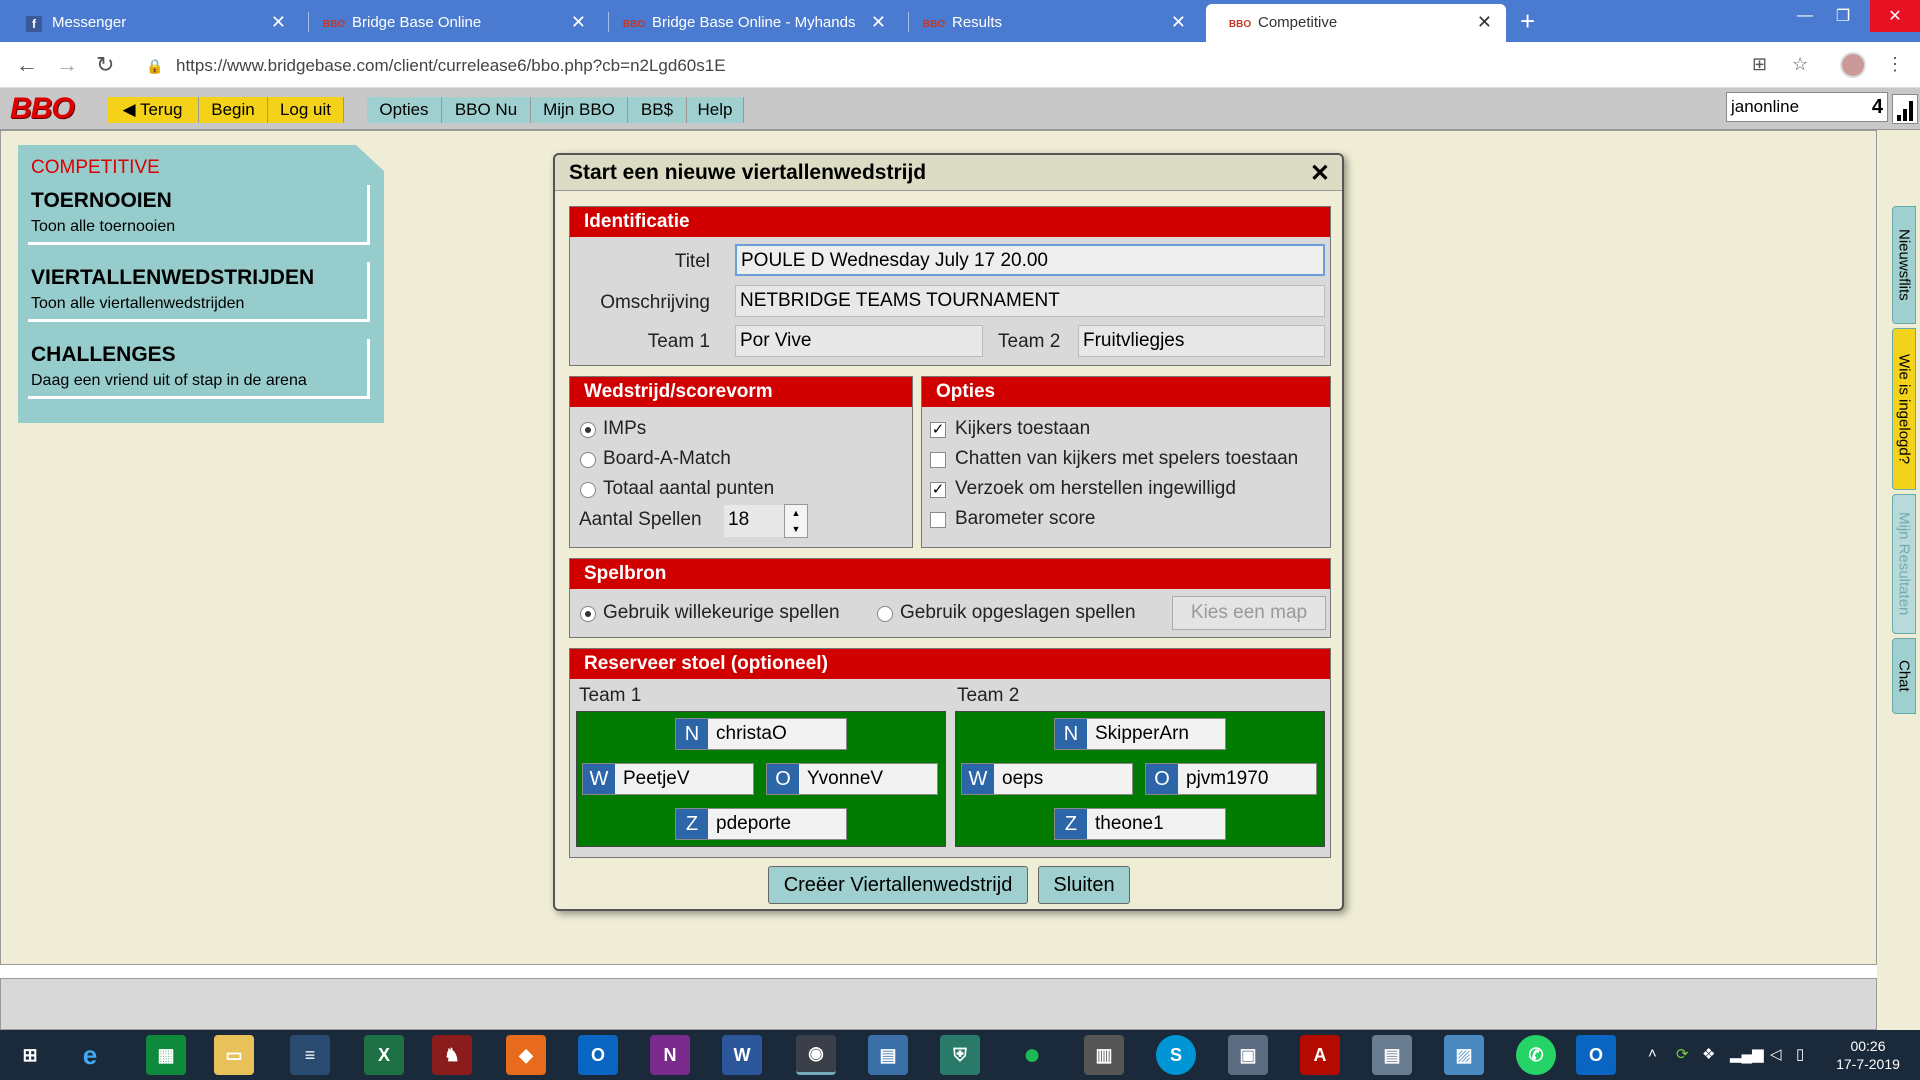 The width and height of the screenshot is (1920, 1080). I want to click on seat-east-team2: O pjvm1970, so click(1231, 779).